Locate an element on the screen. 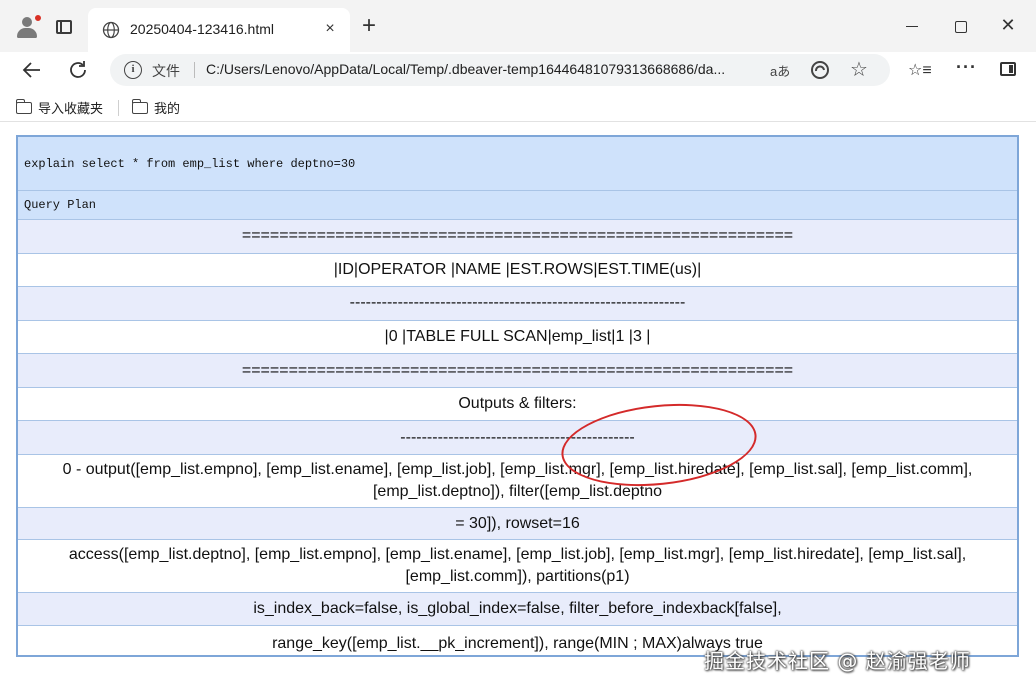 The width and height of the screenshot is (1036, 693). table-row: = 30]), rowset=16 is located at coordinates (517, 523).